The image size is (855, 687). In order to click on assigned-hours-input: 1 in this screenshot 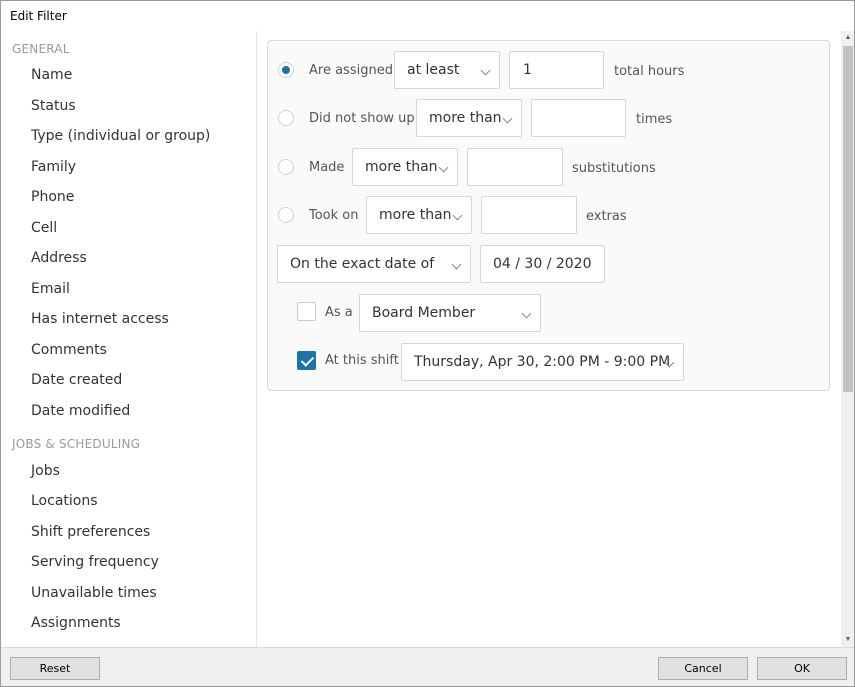, I will do `click(556, 70)`.